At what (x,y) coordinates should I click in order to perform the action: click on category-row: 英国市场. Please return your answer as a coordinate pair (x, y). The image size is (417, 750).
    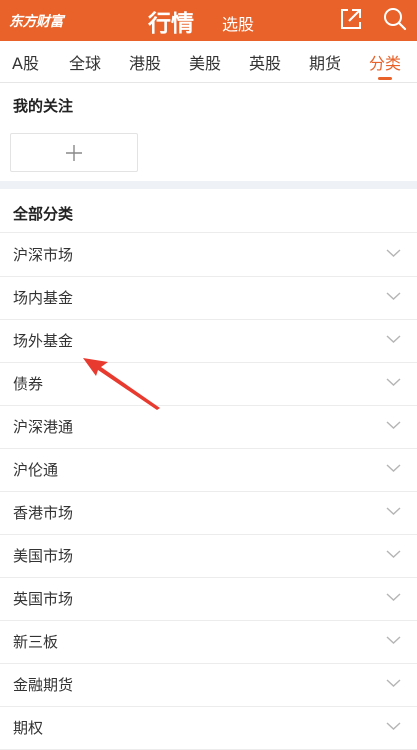
    Looking at the image, I should click on (208, 599).